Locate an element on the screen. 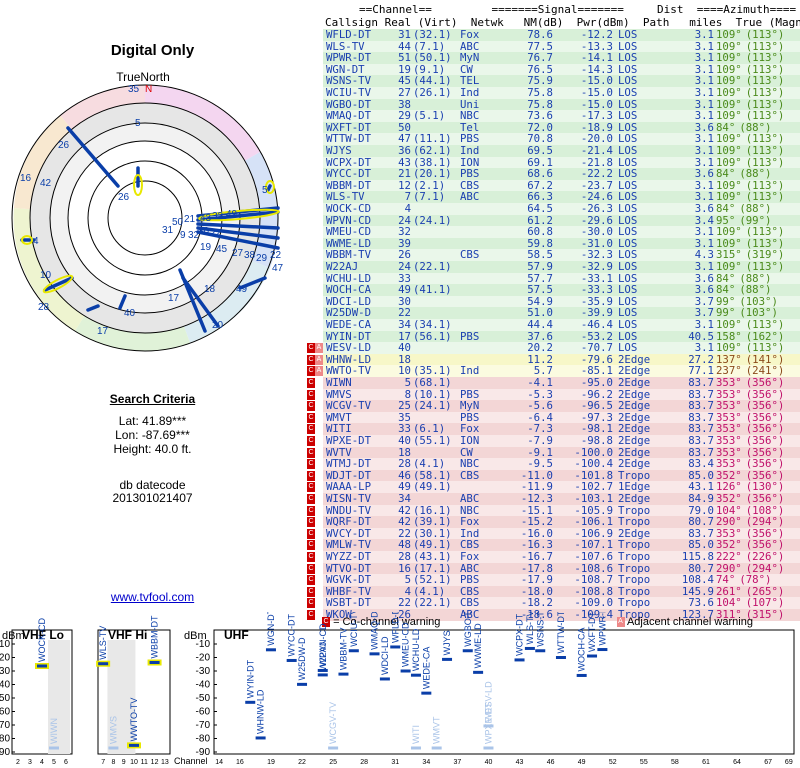 The height and width of the screenshot is (768, 800). virtual-channel-cell: (56.1) is located at coordinates (432, 336).